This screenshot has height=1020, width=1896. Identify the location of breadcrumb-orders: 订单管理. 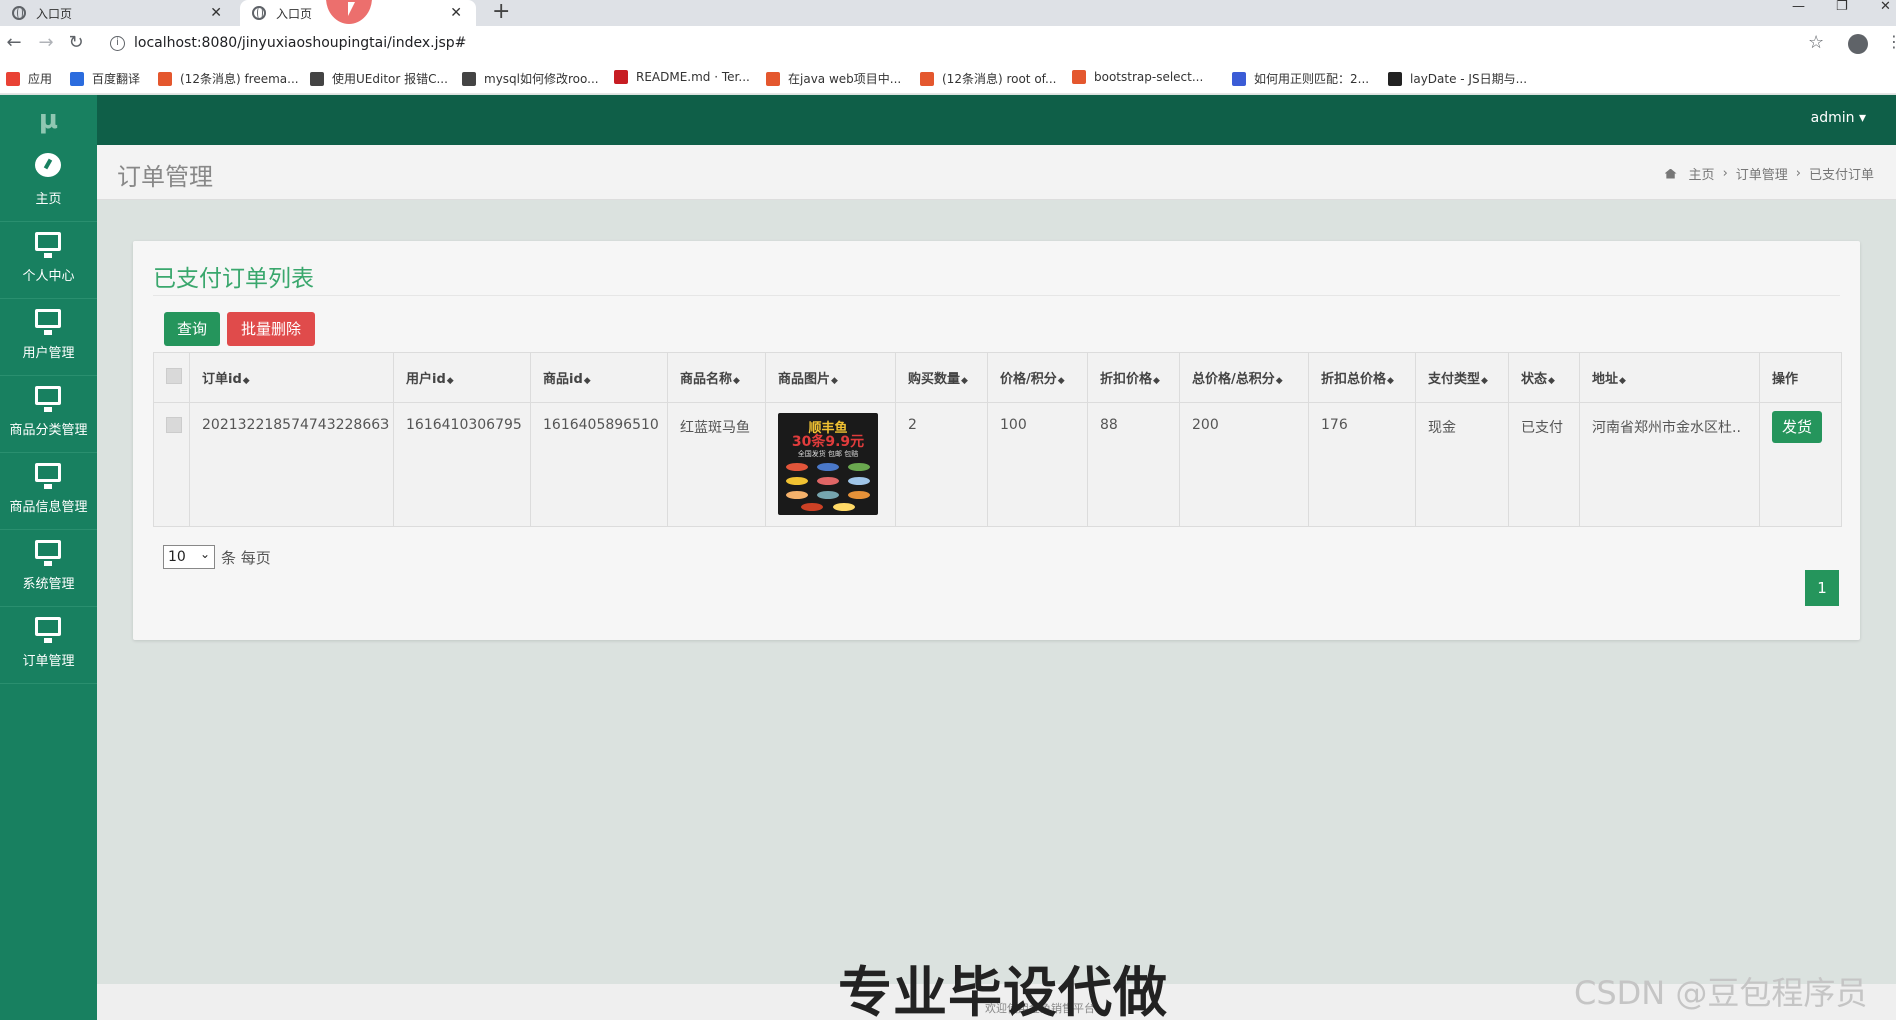
(1762, 173).